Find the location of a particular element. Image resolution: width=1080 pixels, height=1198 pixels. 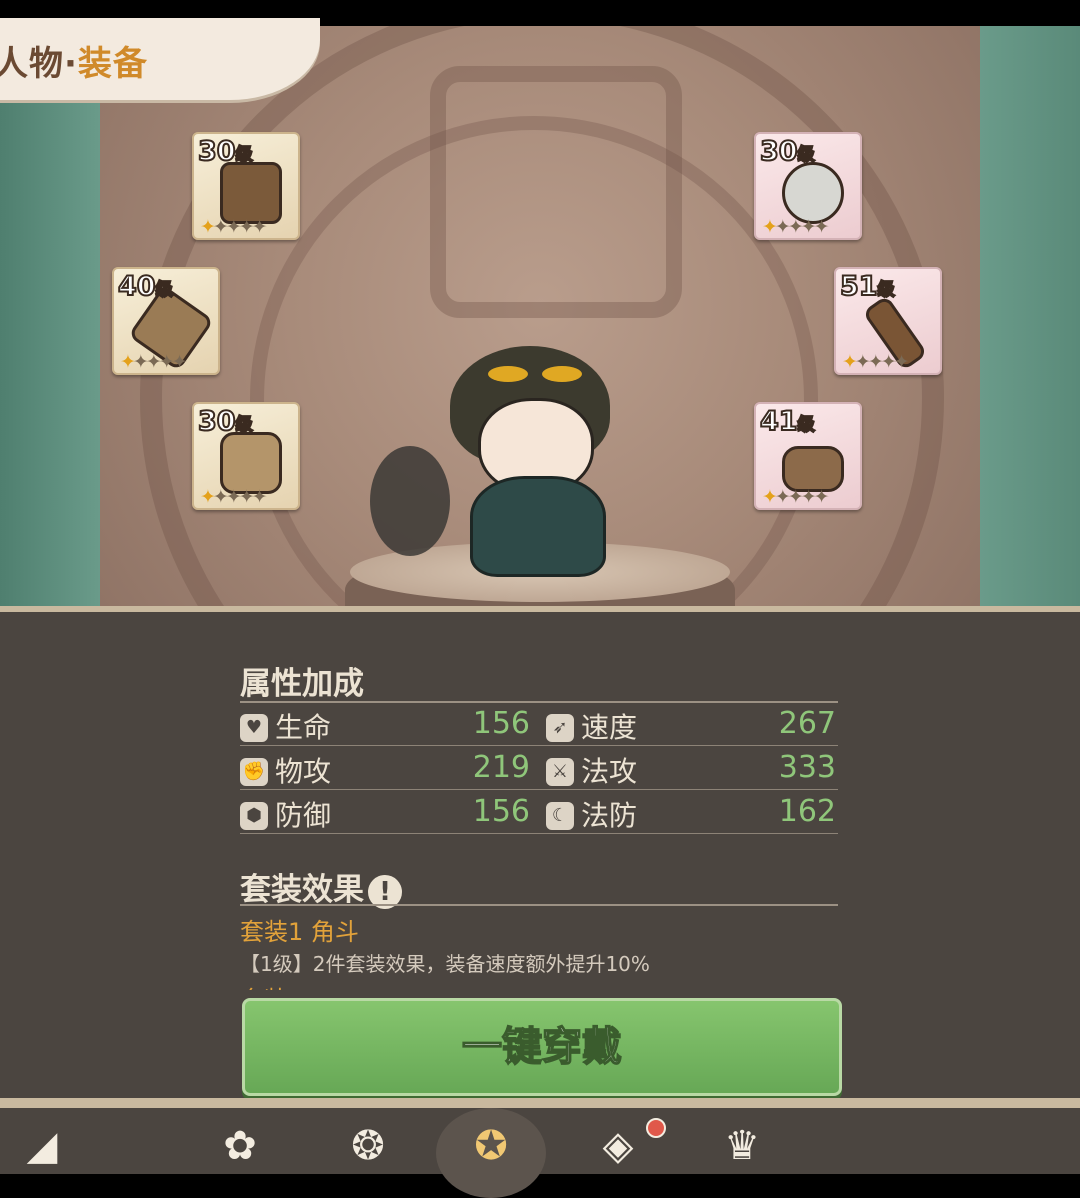

stat-value: 333 is located at coordinates (807, 767).